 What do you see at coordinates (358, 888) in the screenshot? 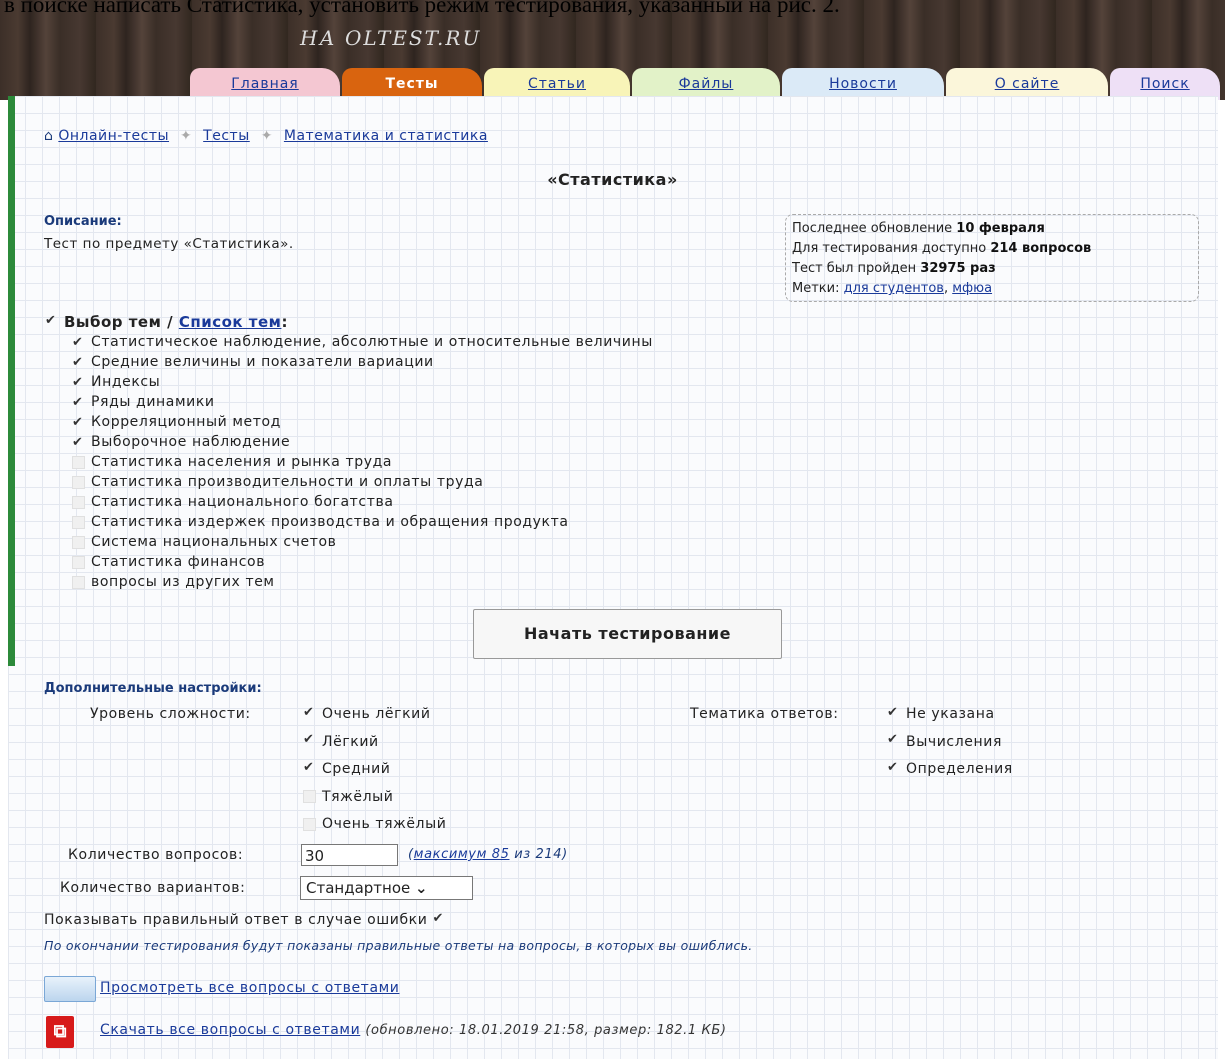
I see `variants-selected-value: Стандартное` at bounding box center [358, 888].